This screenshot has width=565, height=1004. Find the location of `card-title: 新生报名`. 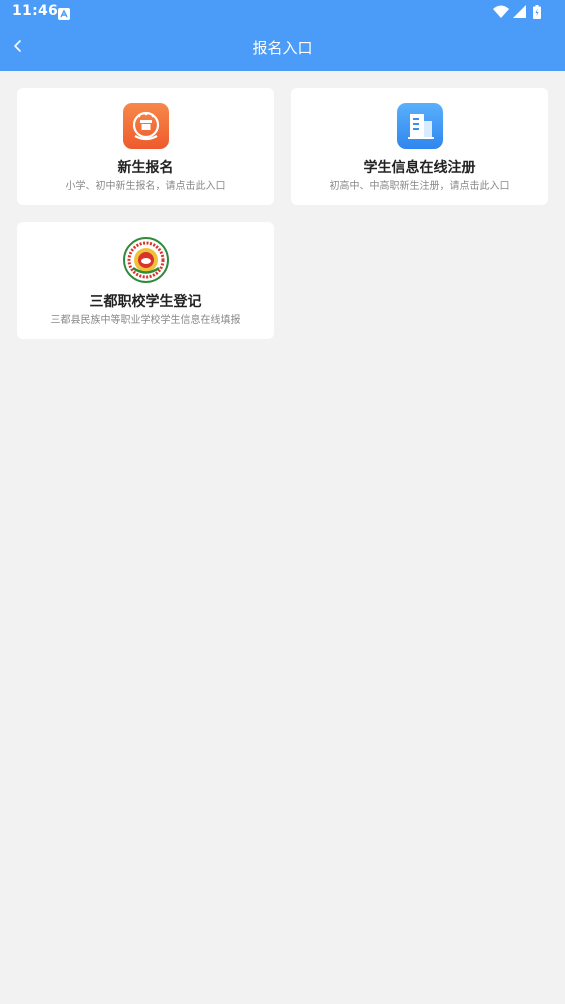

card-title: 新生报名 is located at coordinates (145, 168).